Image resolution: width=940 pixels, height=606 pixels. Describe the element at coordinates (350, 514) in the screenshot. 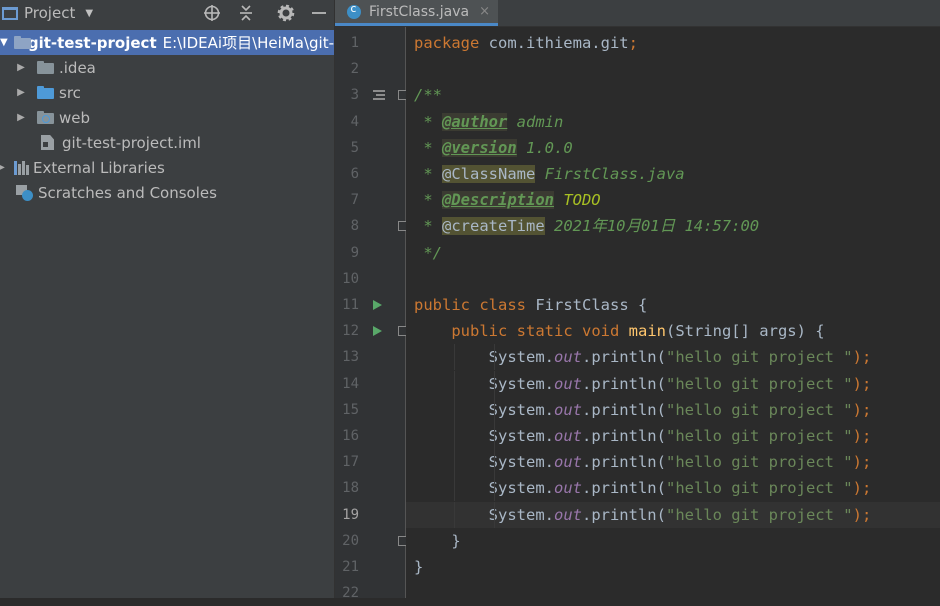

I see `line-number: 19` at that location.